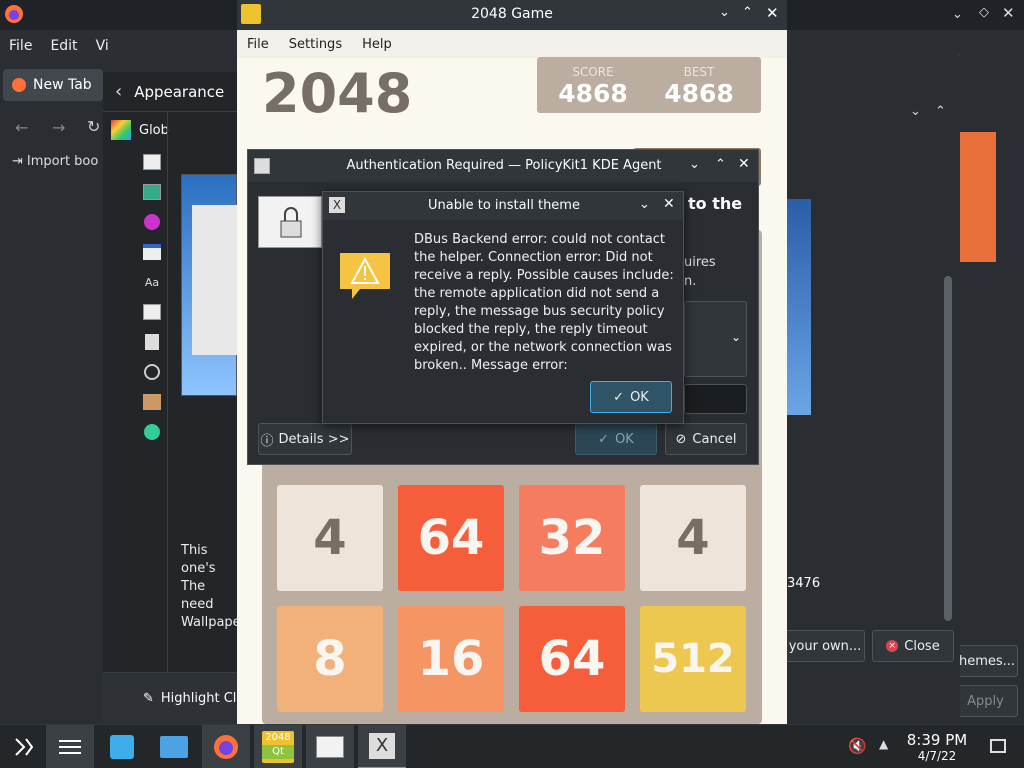 Image resolution: width=1024 pixels, height=768 pixels. What do you see at coordinates (377, 44) in the screenshot?
I see `game-menu-help: Help` at bounding box center [377, 44].